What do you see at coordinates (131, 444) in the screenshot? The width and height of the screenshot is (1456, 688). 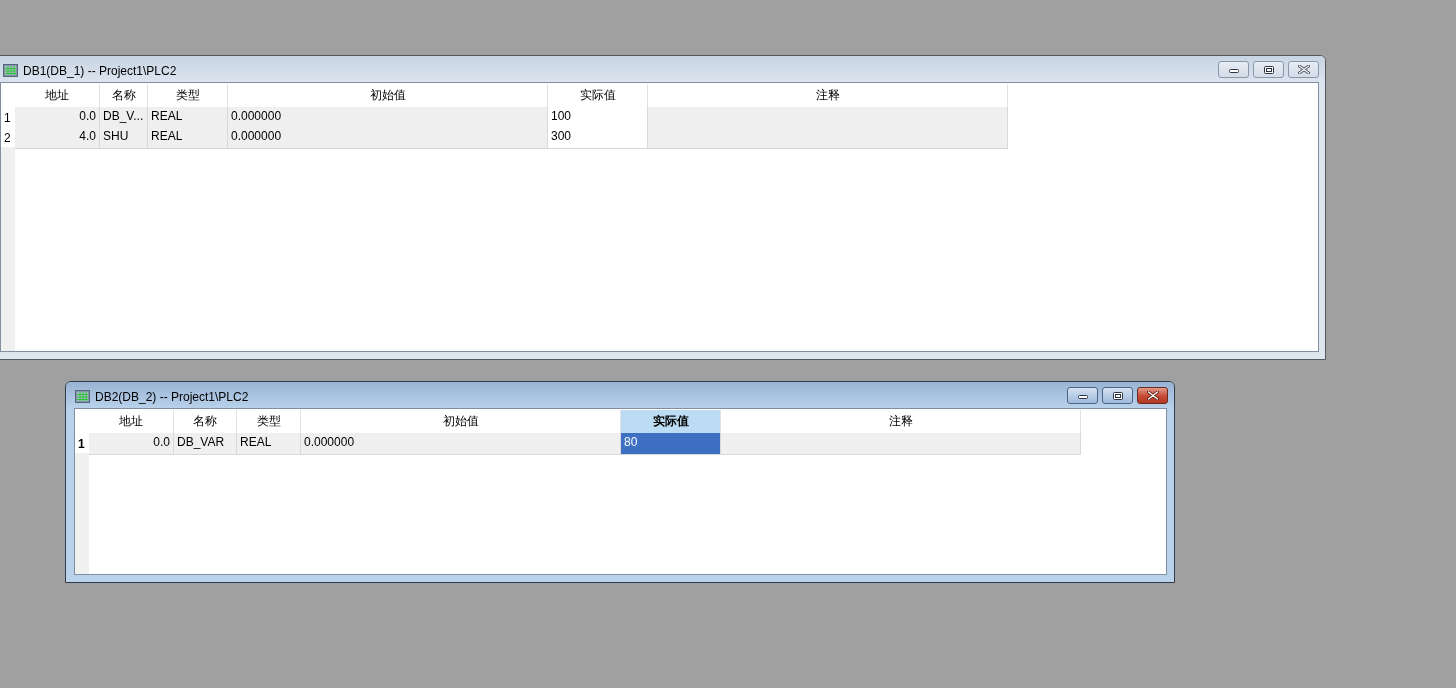 I see `table-cell: 0.0` at bounding box center [131, 444].